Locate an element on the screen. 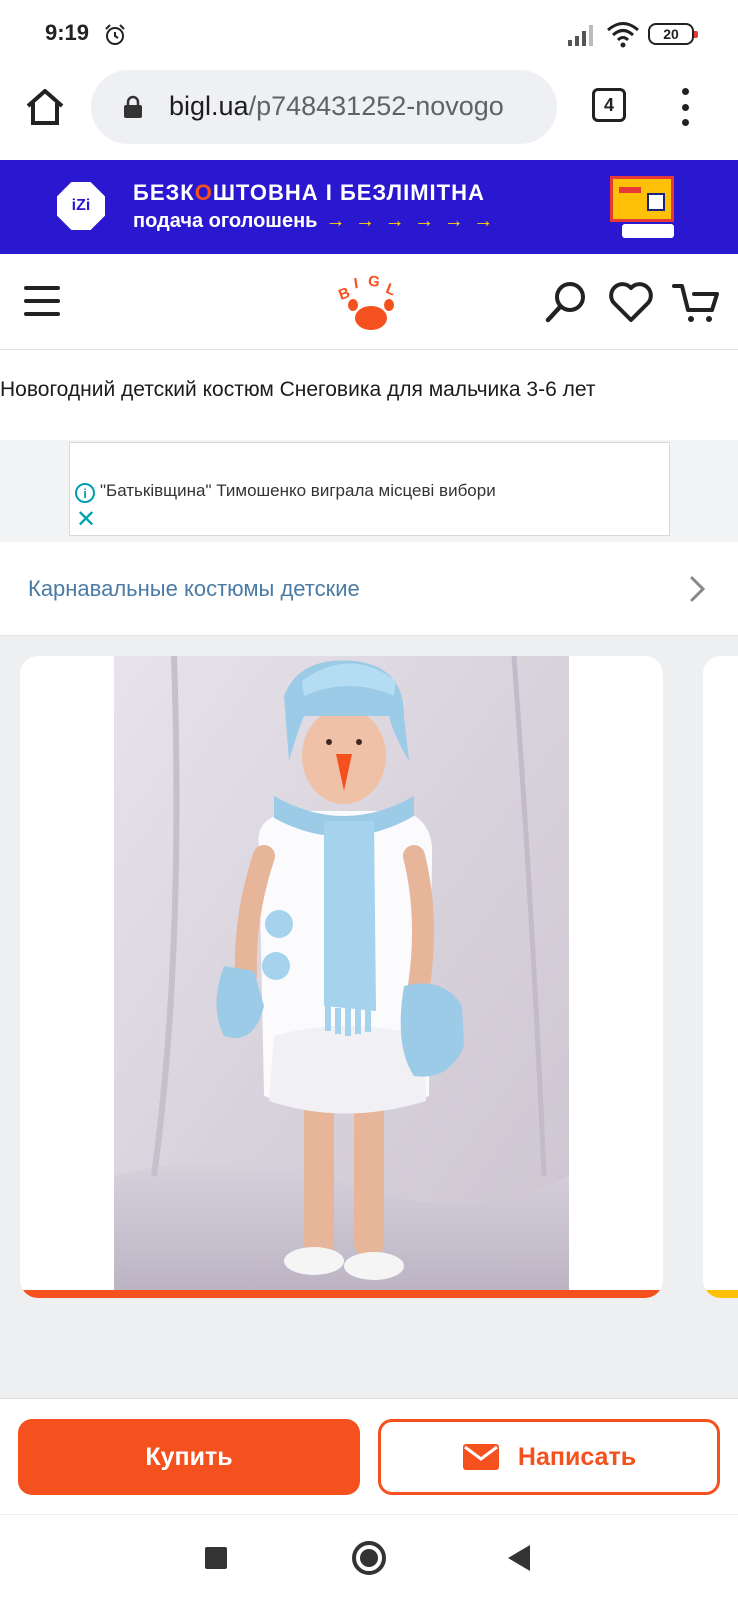 The image size is (738, 1600). alarm-icon is located at coordinates (115, 34).